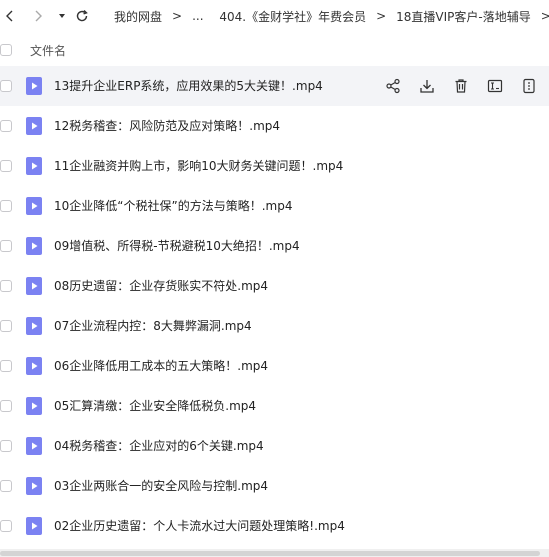 The height and width of the screenshot is (557, 549). I want to click on file-row: 04税务稽查：企业应对的6个关键.mp4, so click(274, 446).